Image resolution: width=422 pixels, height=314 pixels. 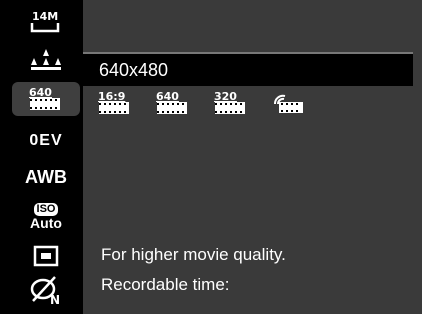 I want to click on exposure-label: 0EV, so click(x=46, y=140).